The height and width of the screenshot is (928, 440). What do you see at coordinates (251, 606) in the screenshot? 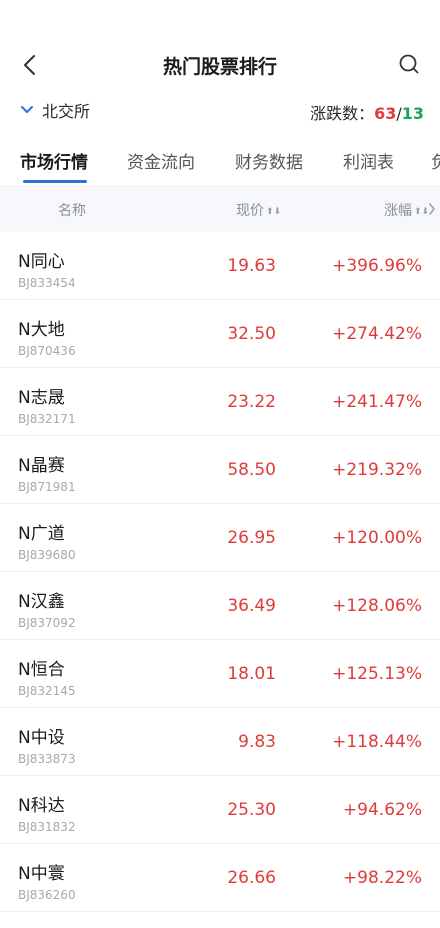
I see `stock-price: 36.49` at bounding box center [251, 606].